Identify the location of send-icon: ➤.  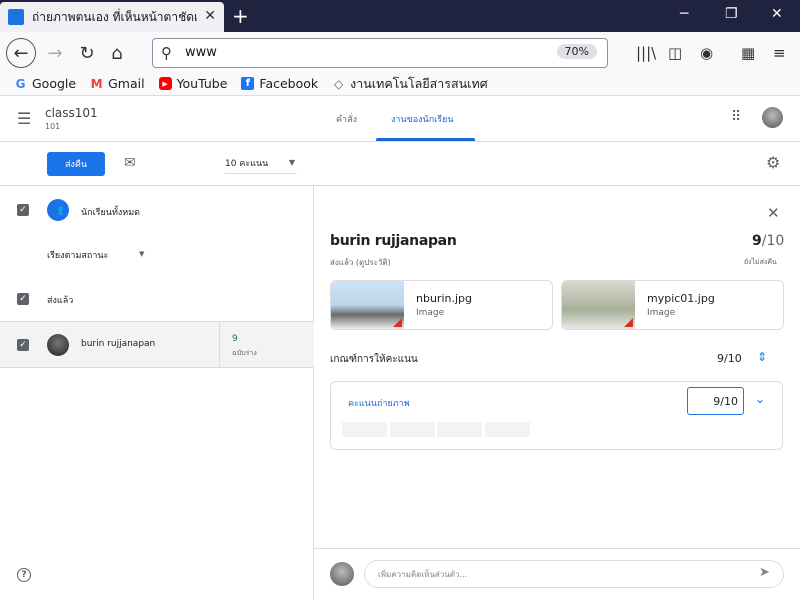
(764, 572).